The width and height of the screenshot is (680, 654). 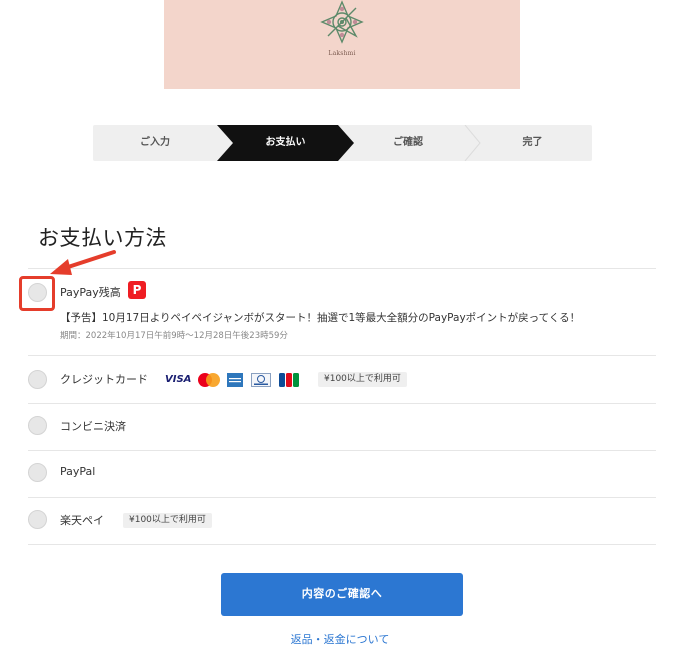 I want to click on visa-icon: VISA, so click(x=178, y=379).